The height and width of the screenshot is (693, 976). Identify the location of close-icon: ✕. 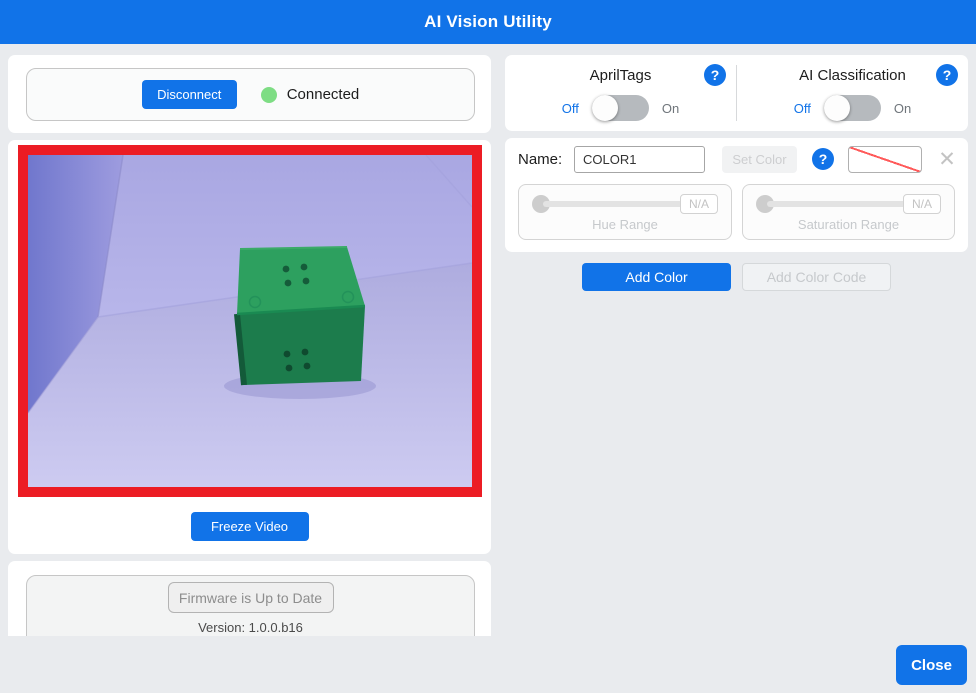
(947, 159).